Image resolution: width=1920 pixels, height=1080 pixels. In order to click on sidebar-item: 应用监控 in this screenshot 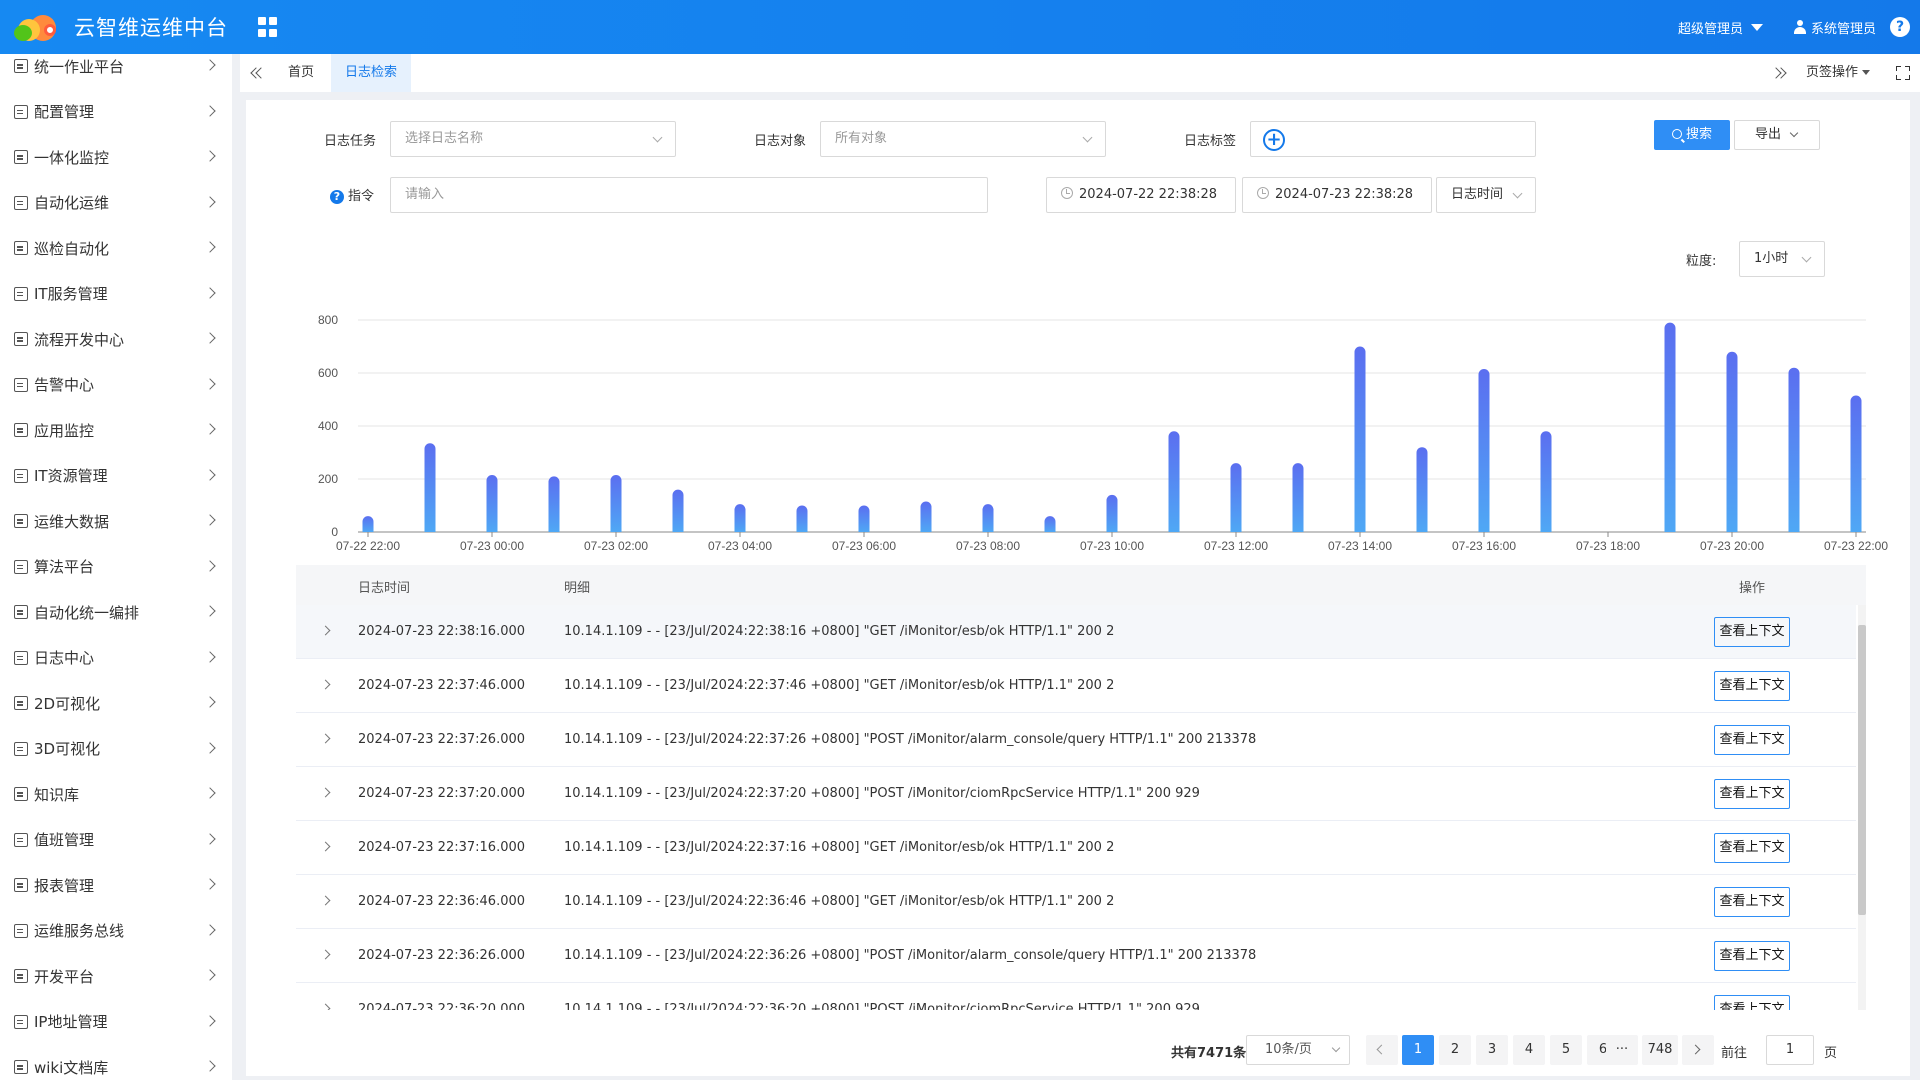, I will do `click(116, 430)`.